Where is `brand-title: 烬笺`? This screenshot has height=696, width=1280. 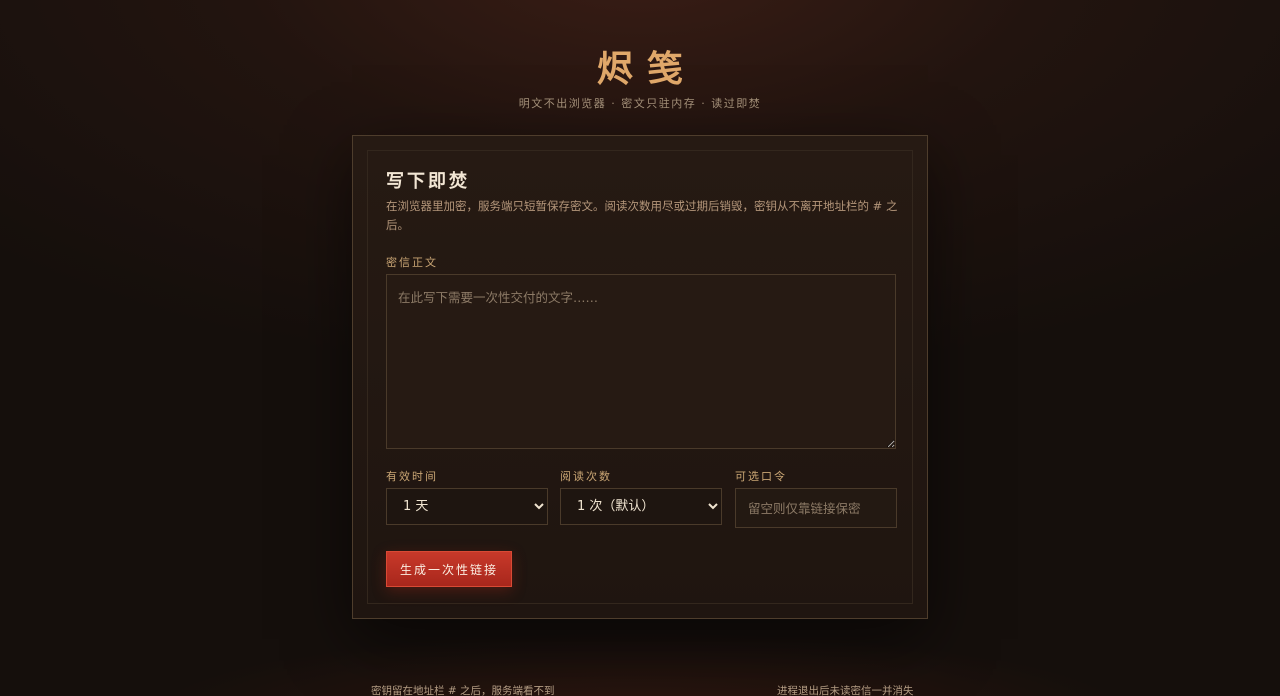
brand-title: 烬笺 is located at coordinates (646, 69).